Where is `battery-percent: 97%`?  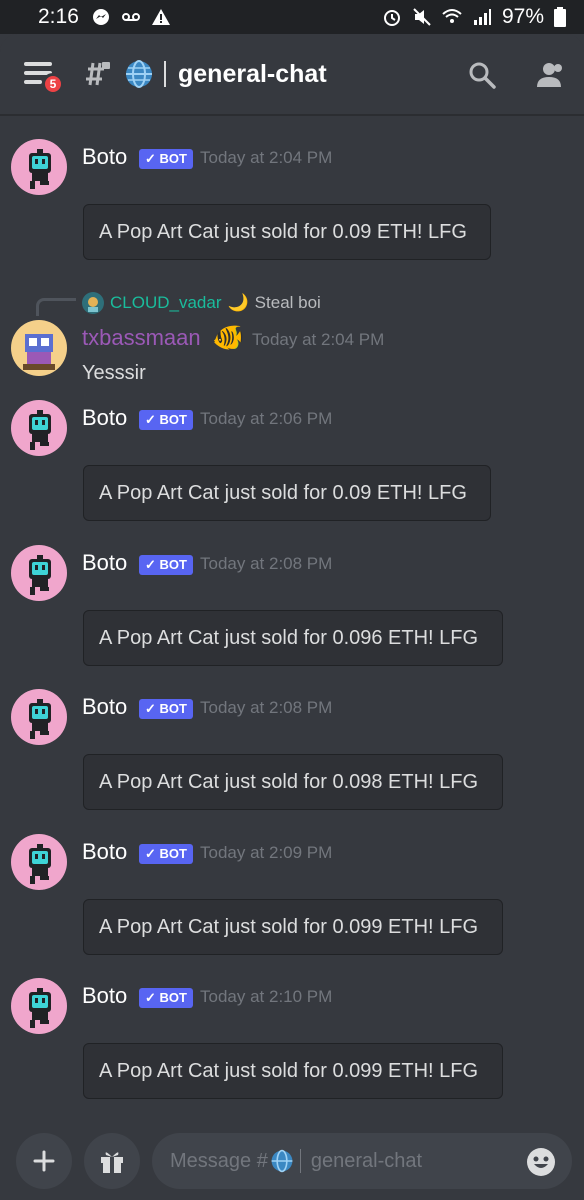
battery-percent: 97% is located at coordinates (522, 16).